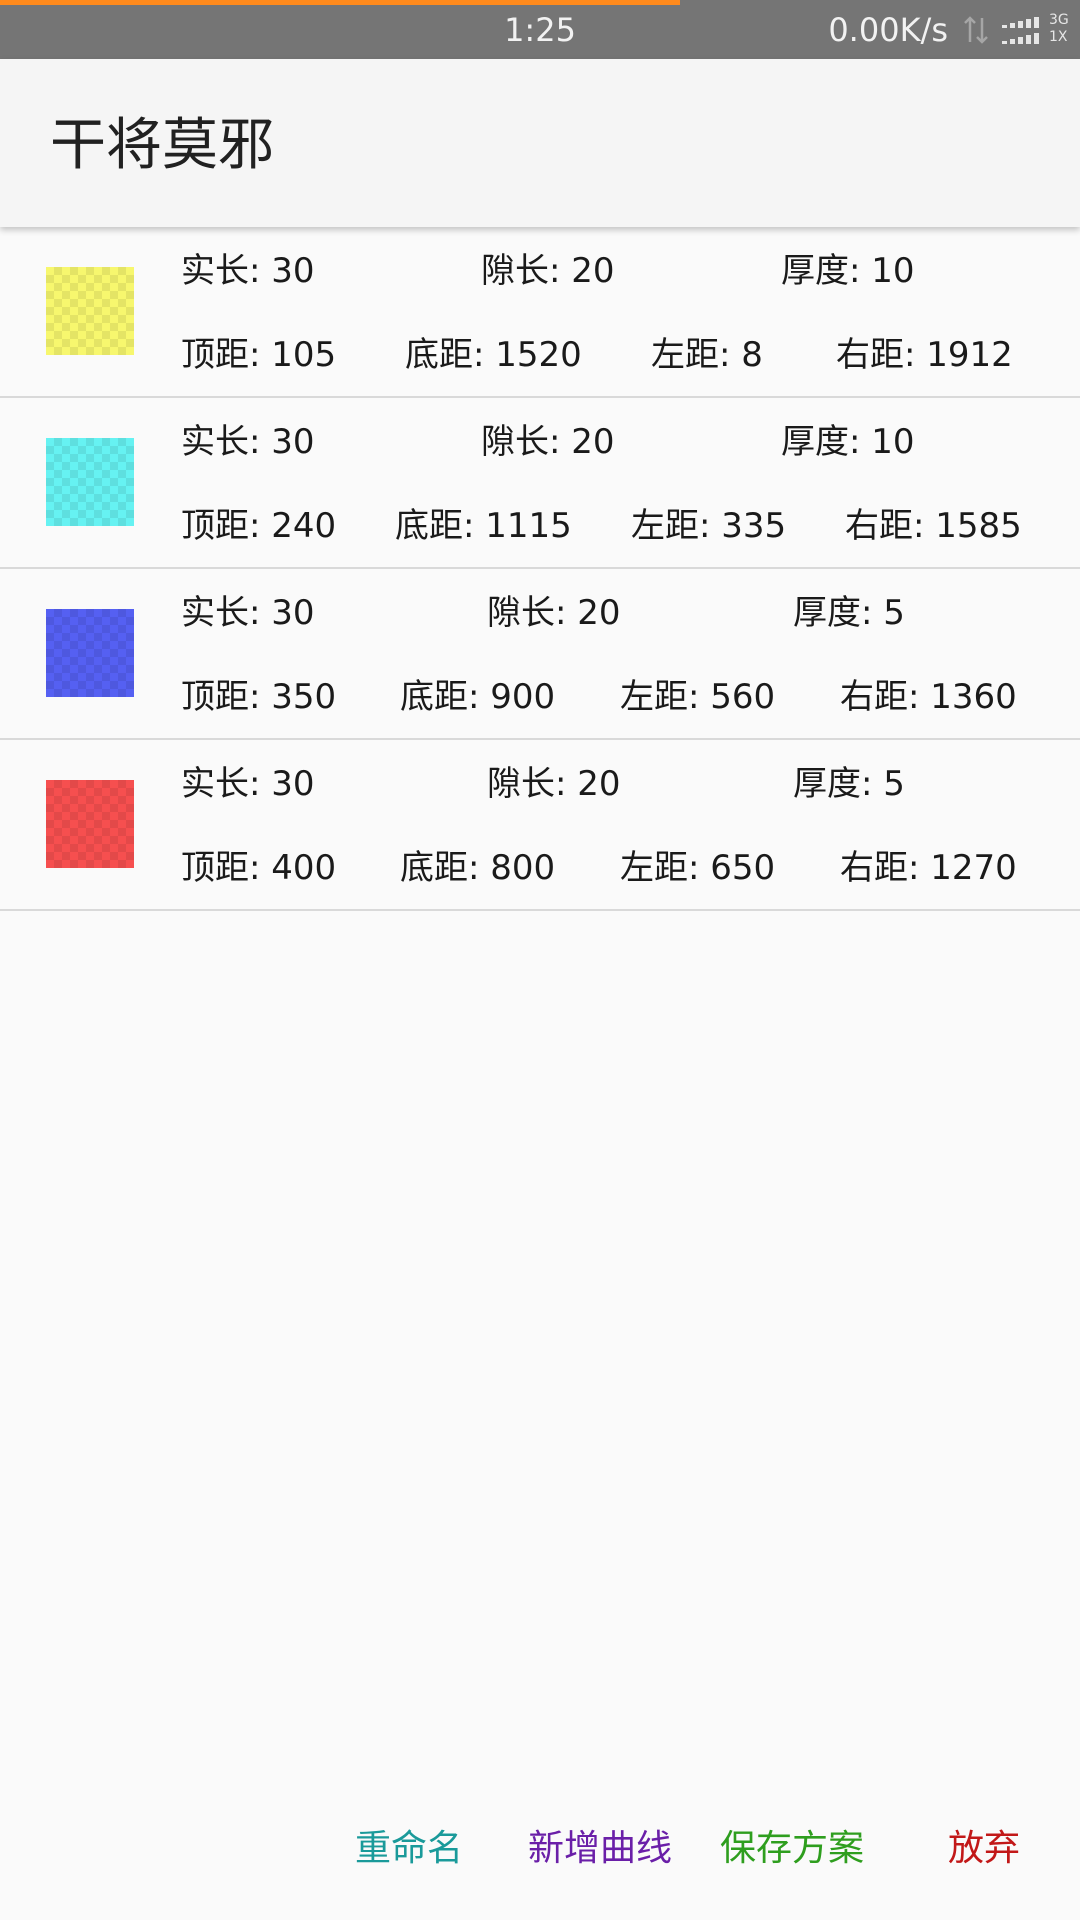 This screenshot has height=1920, width=1080. Describe the element at coordinates (600, 1849) in the screenshot. I see `add-curve-button: 新增曲线` at that location.